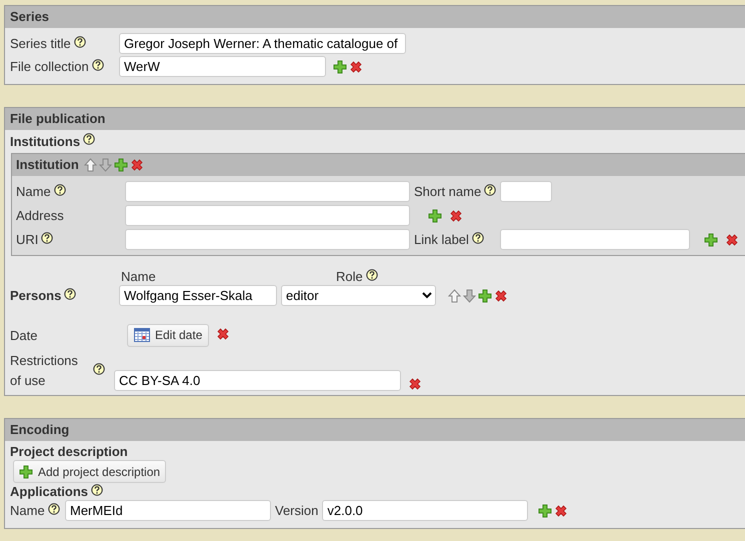 The height and width of the screenshot is (541, 745). I want to click on panel-title: Encoding, so click(375, 430).